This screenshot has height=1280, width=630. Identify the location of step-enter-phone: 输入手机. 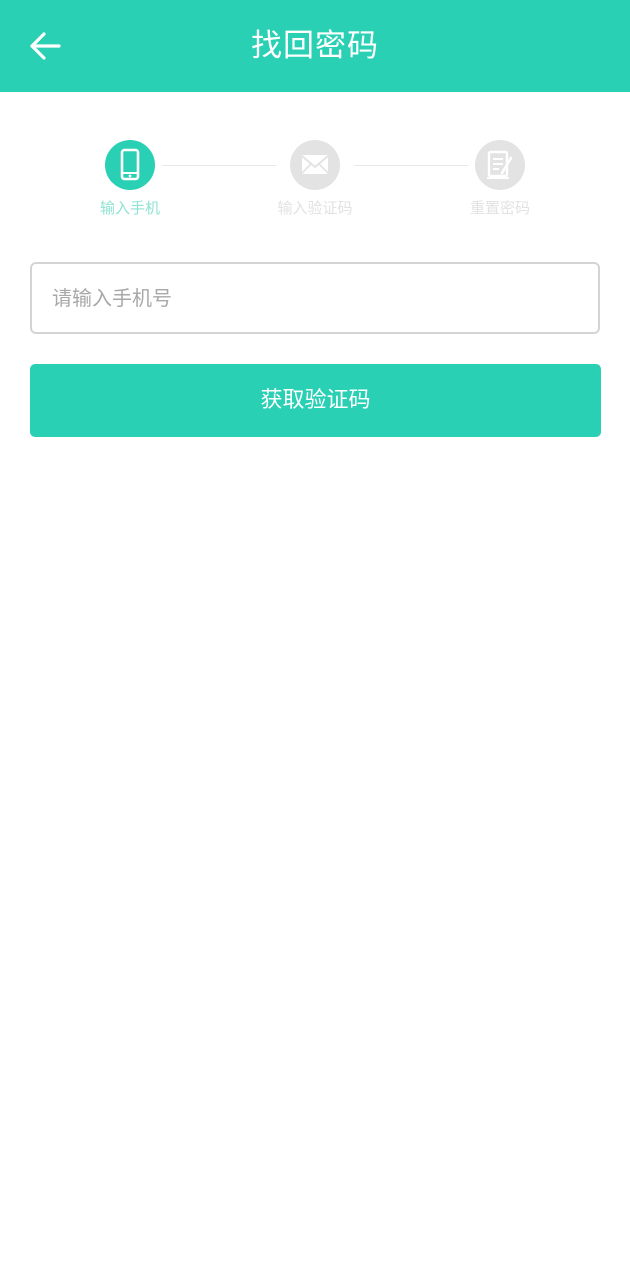
(130, 178).